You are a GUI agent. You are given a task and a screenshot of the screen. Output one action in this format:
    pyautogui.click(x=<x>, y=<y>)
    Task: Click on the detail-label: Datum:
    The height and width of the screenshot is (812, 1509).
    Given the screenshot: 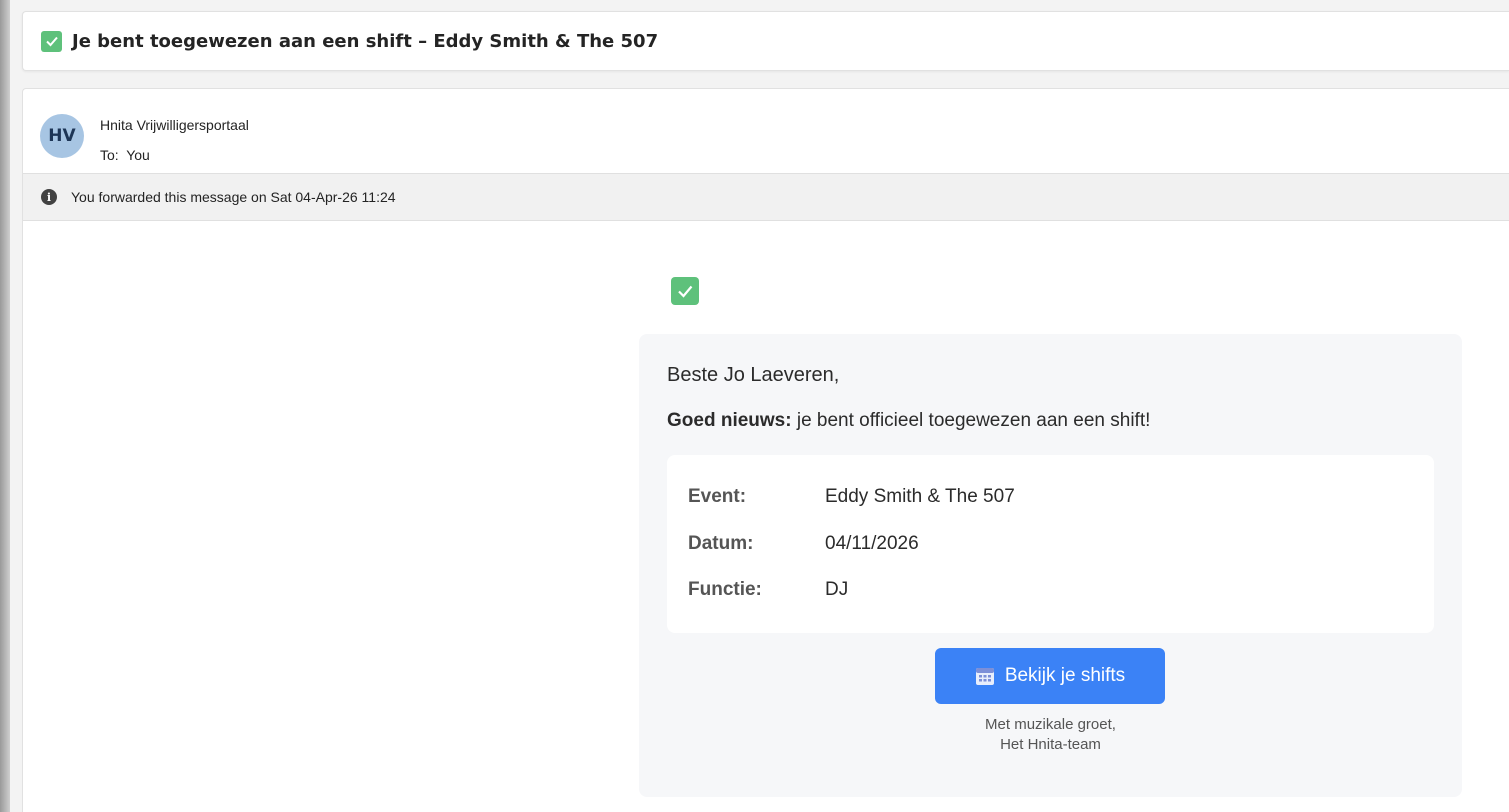 What is the action you would take?
    pyautogui.click(x=721, y=543)
    